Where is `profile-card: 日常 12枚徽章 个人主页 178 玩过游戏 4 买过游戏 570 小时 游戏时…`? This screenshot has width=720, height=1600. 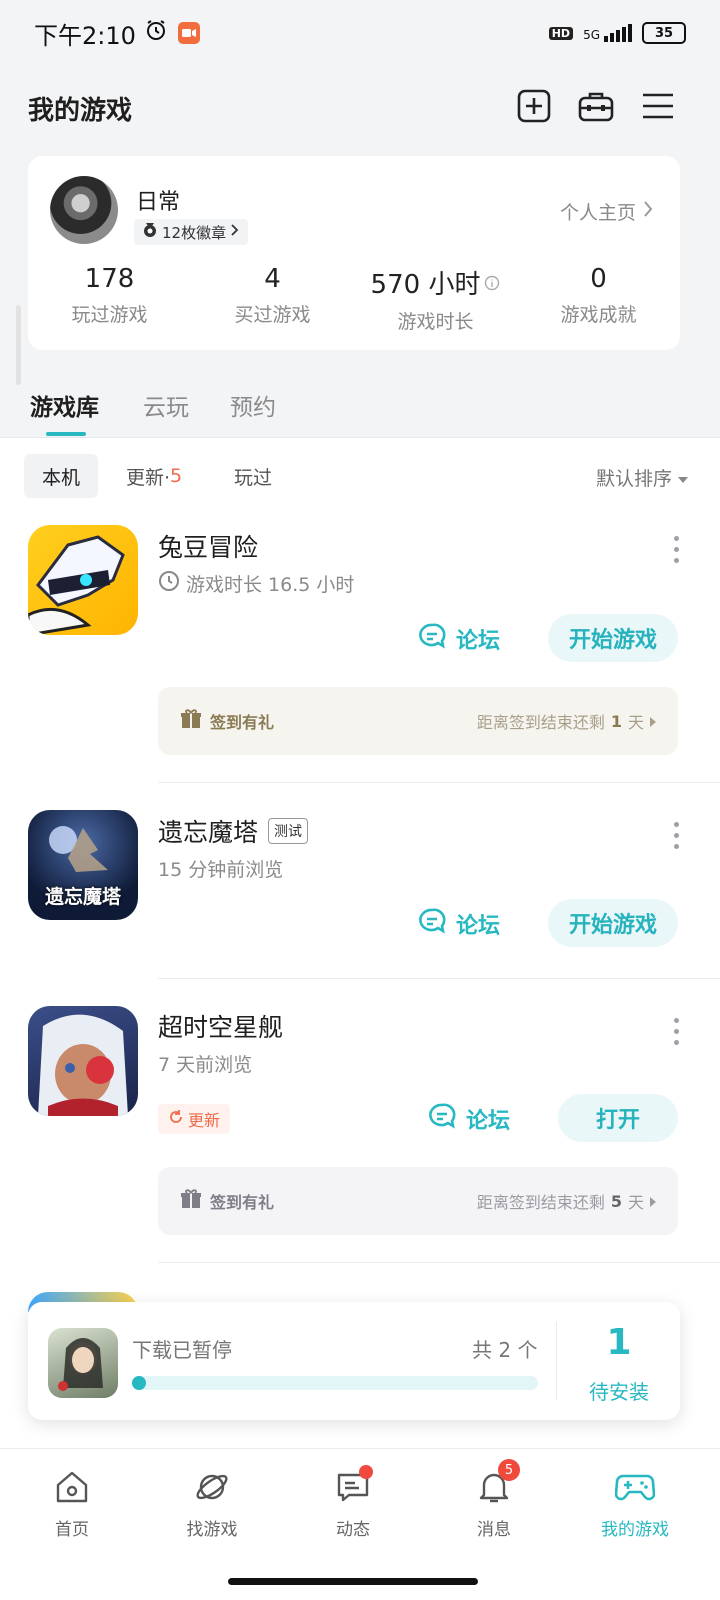
profile-card: 日常 12枚徽章 个人主页 178 玩过游戏 4 买过游戏 570 小时 游戏时… is located at coordinates (354, 253).